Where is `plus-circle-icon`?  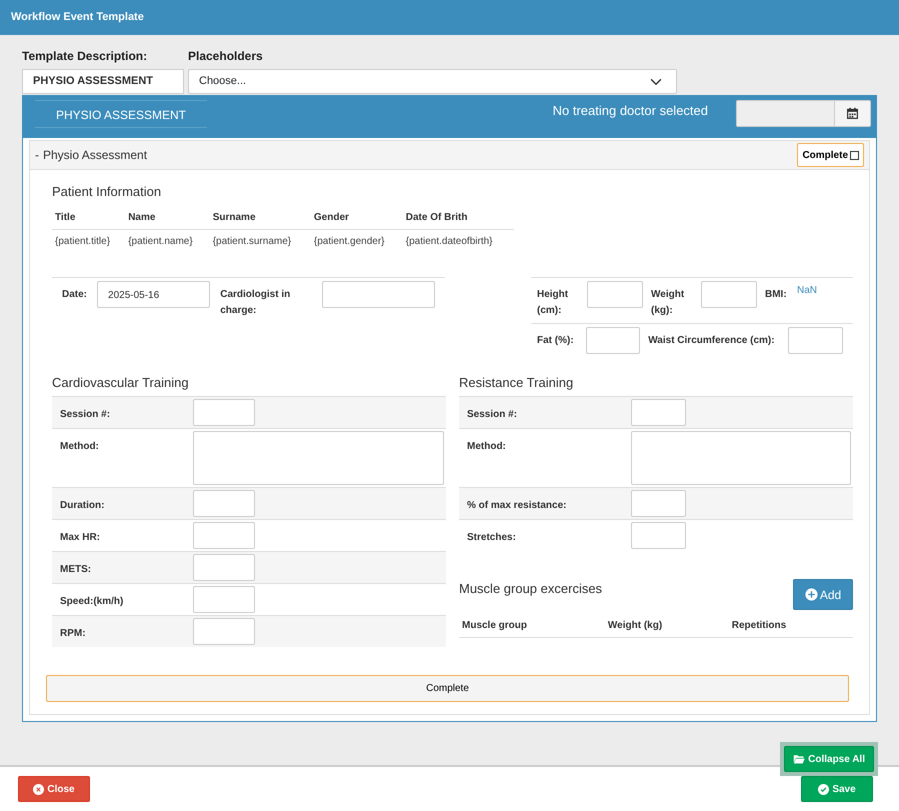 plus-circle-icon is located at coordinates (811, 594).